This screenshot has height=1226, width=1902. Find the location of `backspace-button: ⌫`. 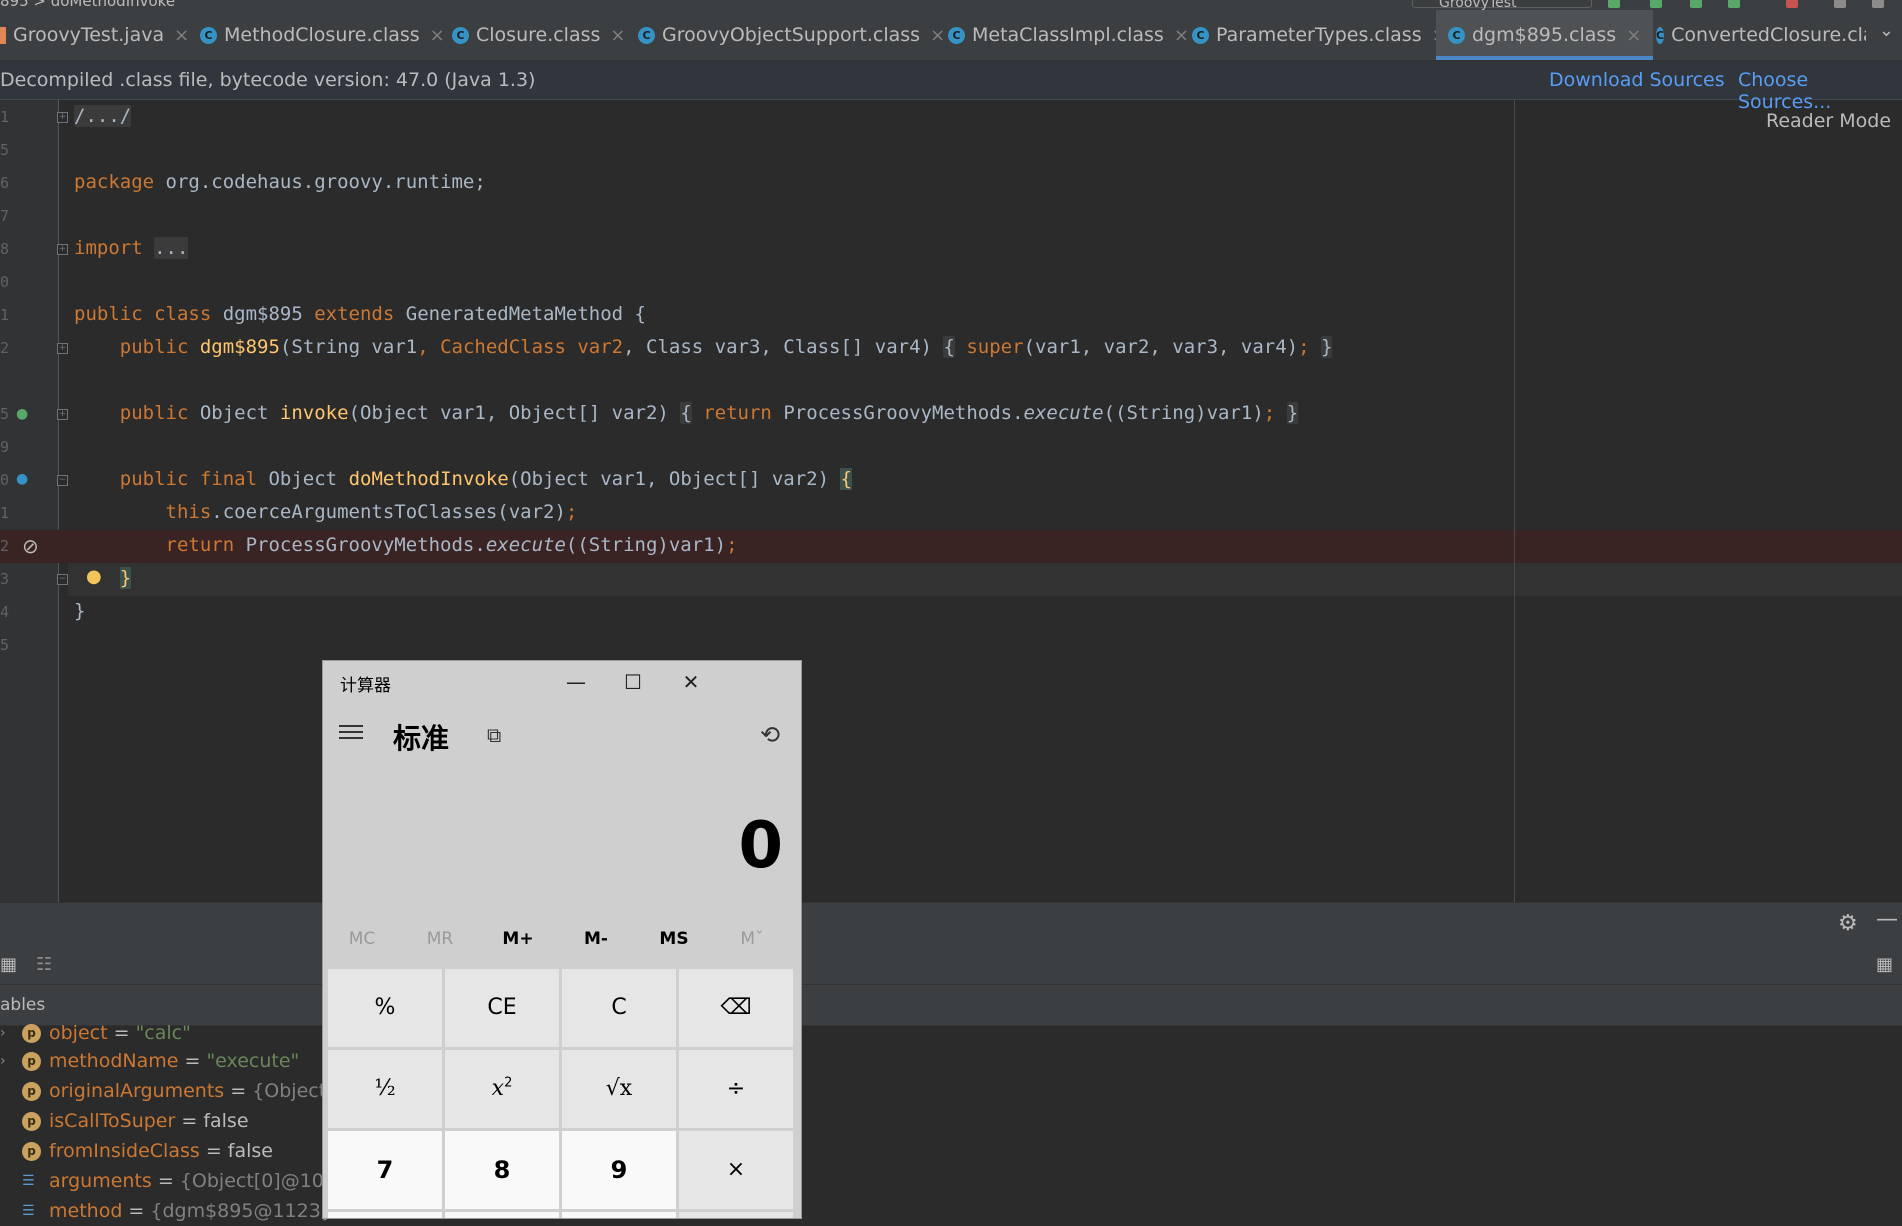

backspace-button: ⌫ is located at coordinates (736, 1008).